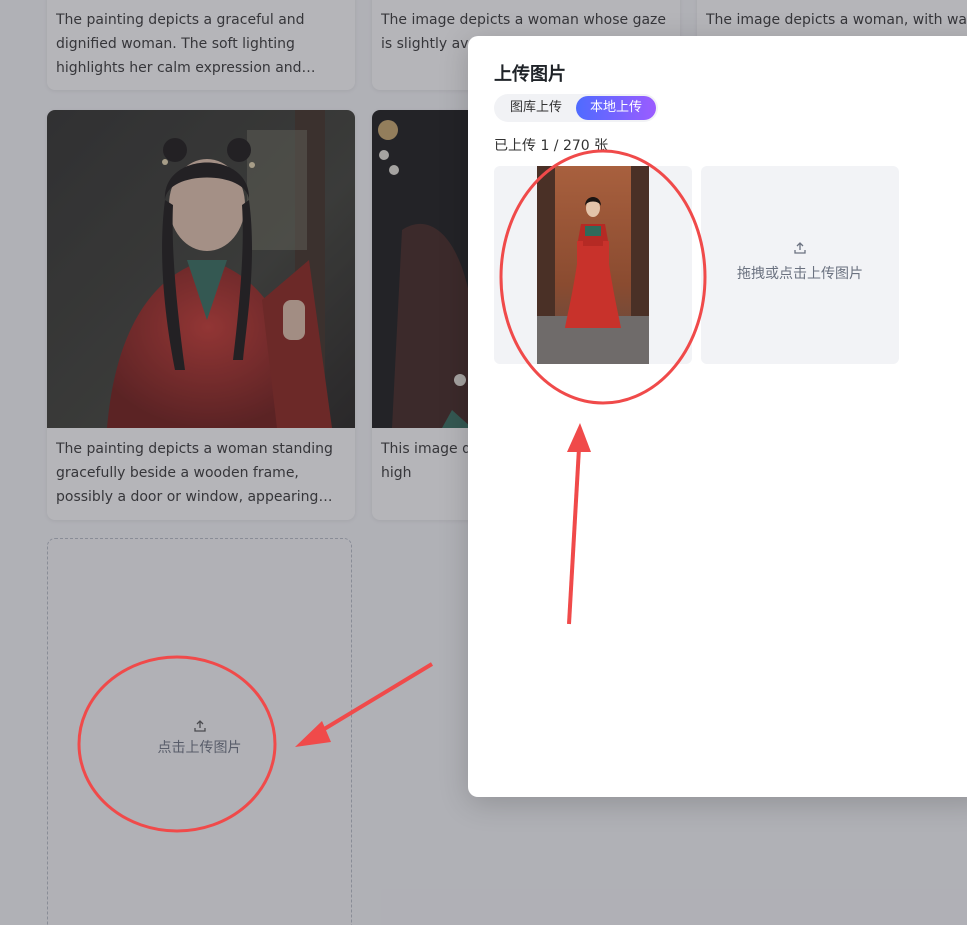  Describe the element at coordinates (616, 108) in the screenshot. I see `tab-local-upload: 本地上传` at that location.